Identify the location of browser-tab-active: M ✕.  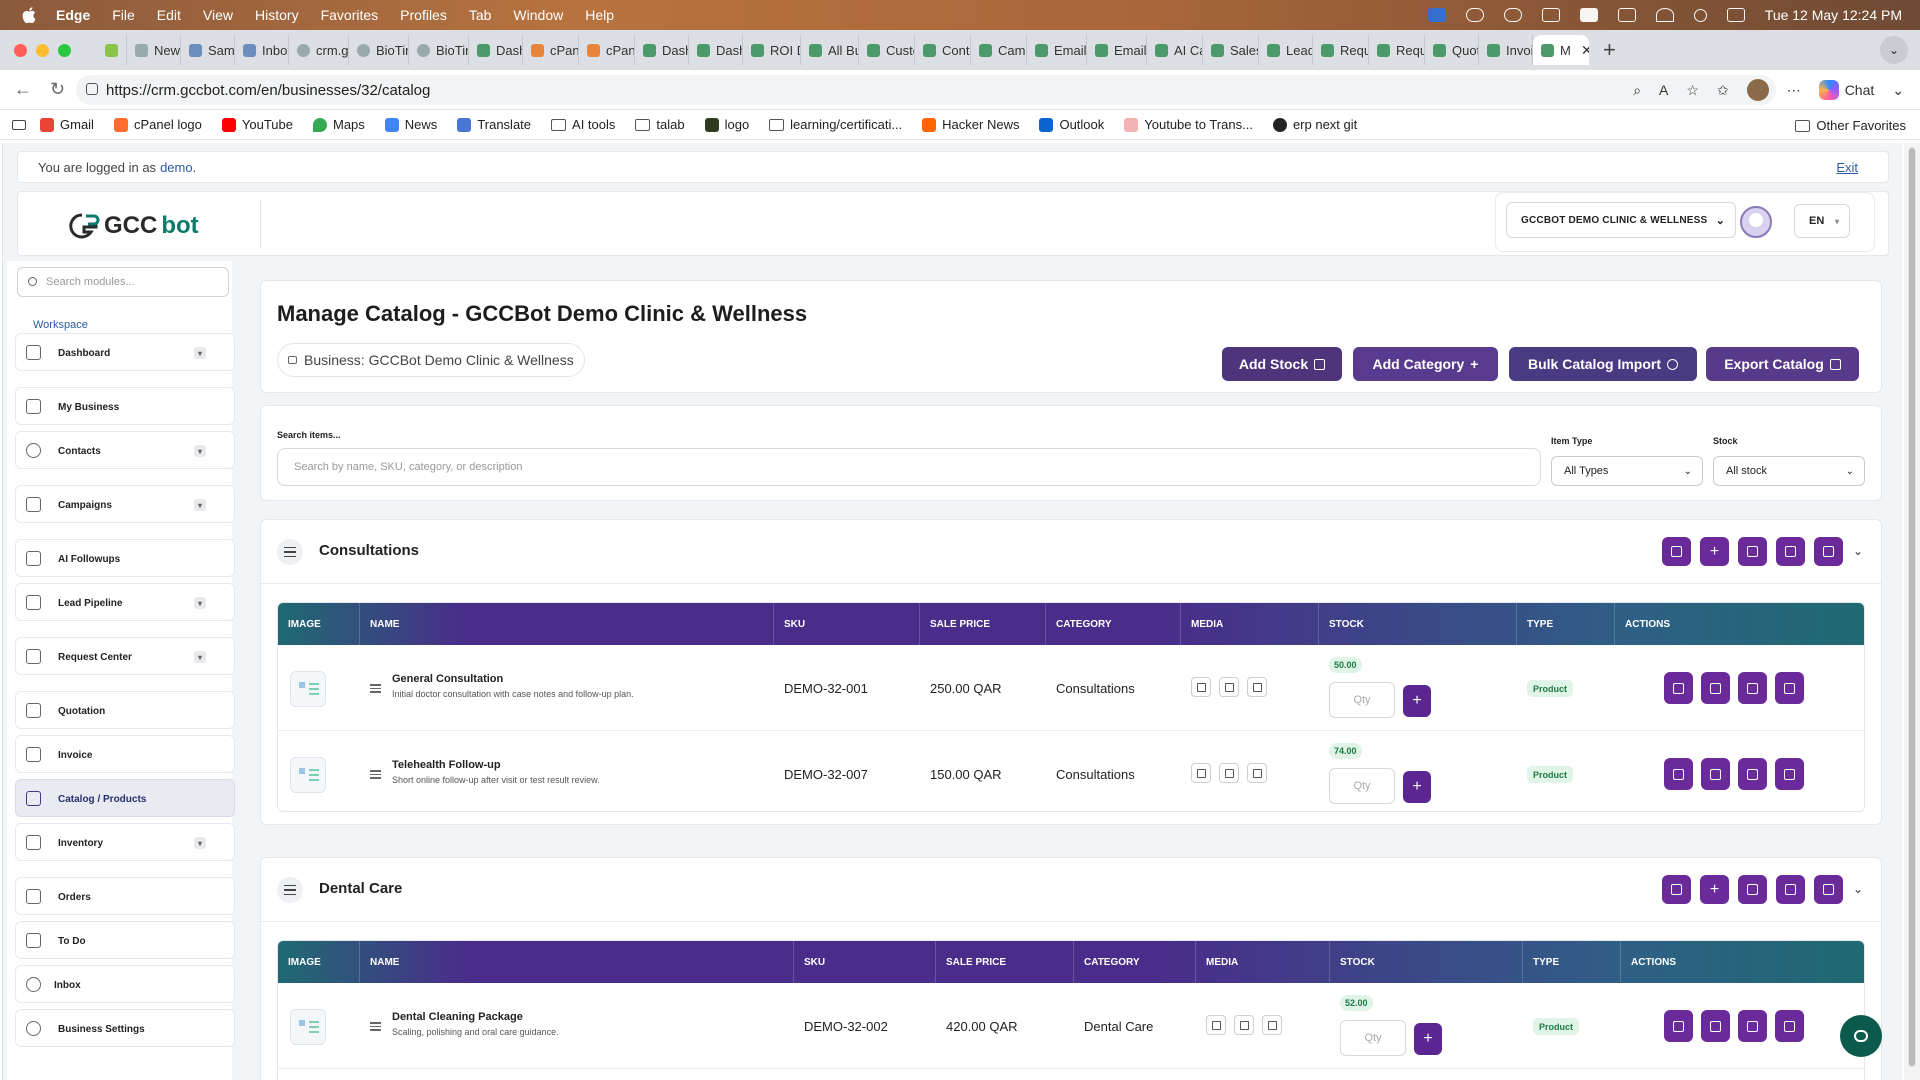
(1561, 50).